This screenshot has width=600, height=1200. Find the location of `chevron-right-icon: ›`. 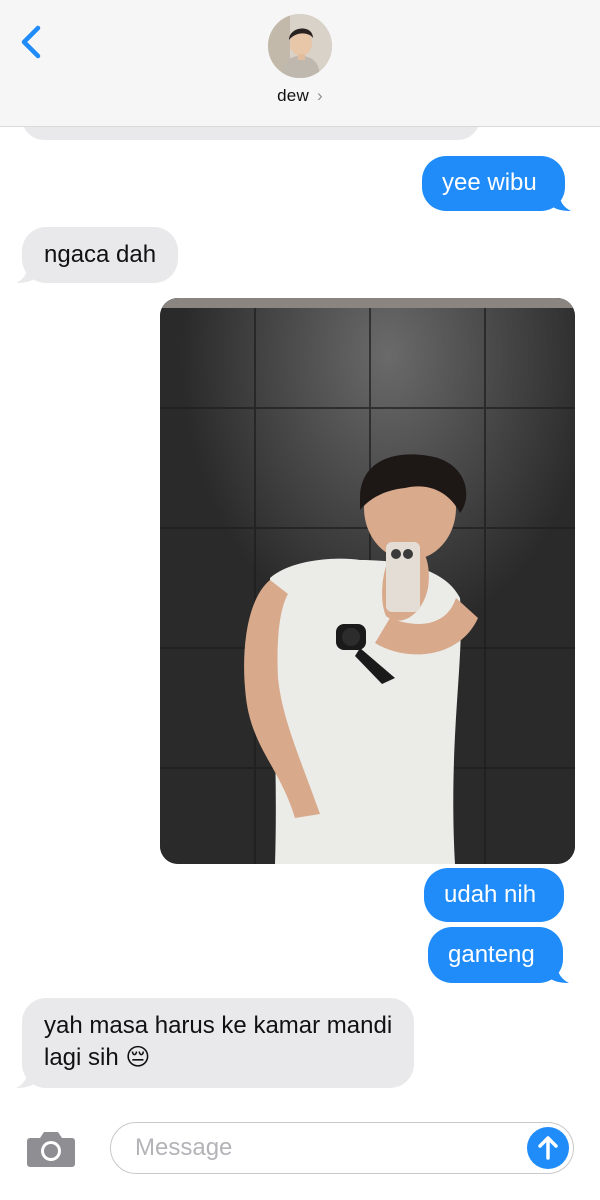

chevron-right-icon: › is located at coordinates (319, 95).